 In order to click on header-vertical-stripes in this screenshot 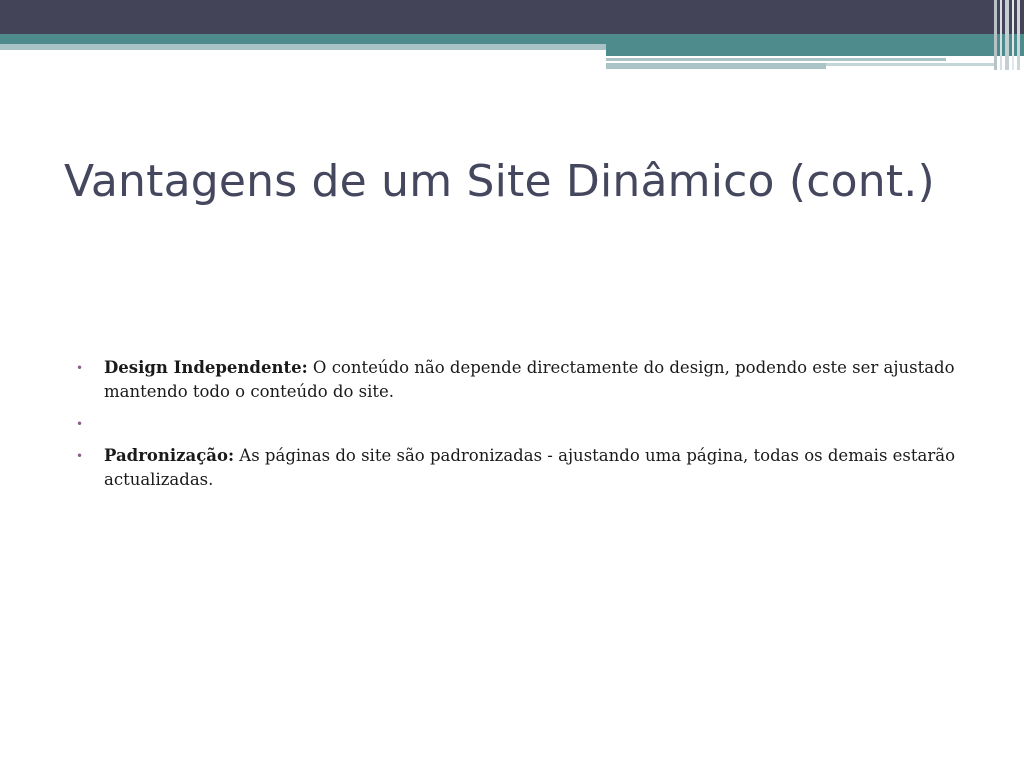, I will do `click(1009, 35)`.